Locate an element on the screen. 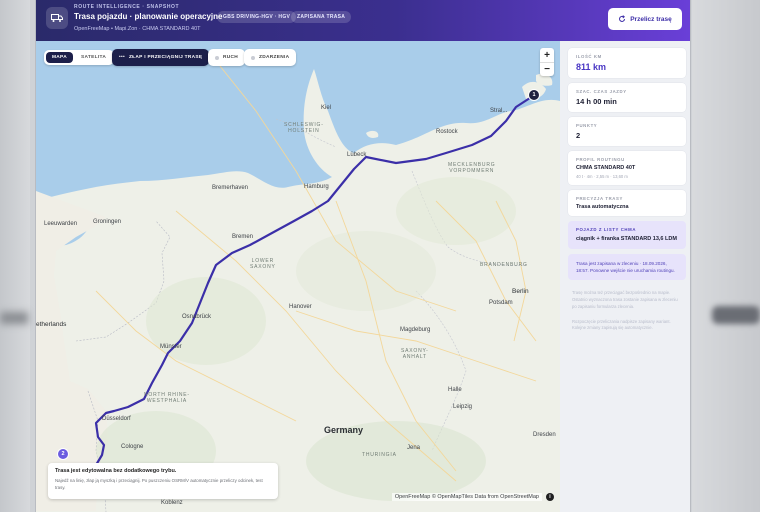 The image size is (760, 512). drag-dots-icon: ••• is located at coordinates (122, 57).